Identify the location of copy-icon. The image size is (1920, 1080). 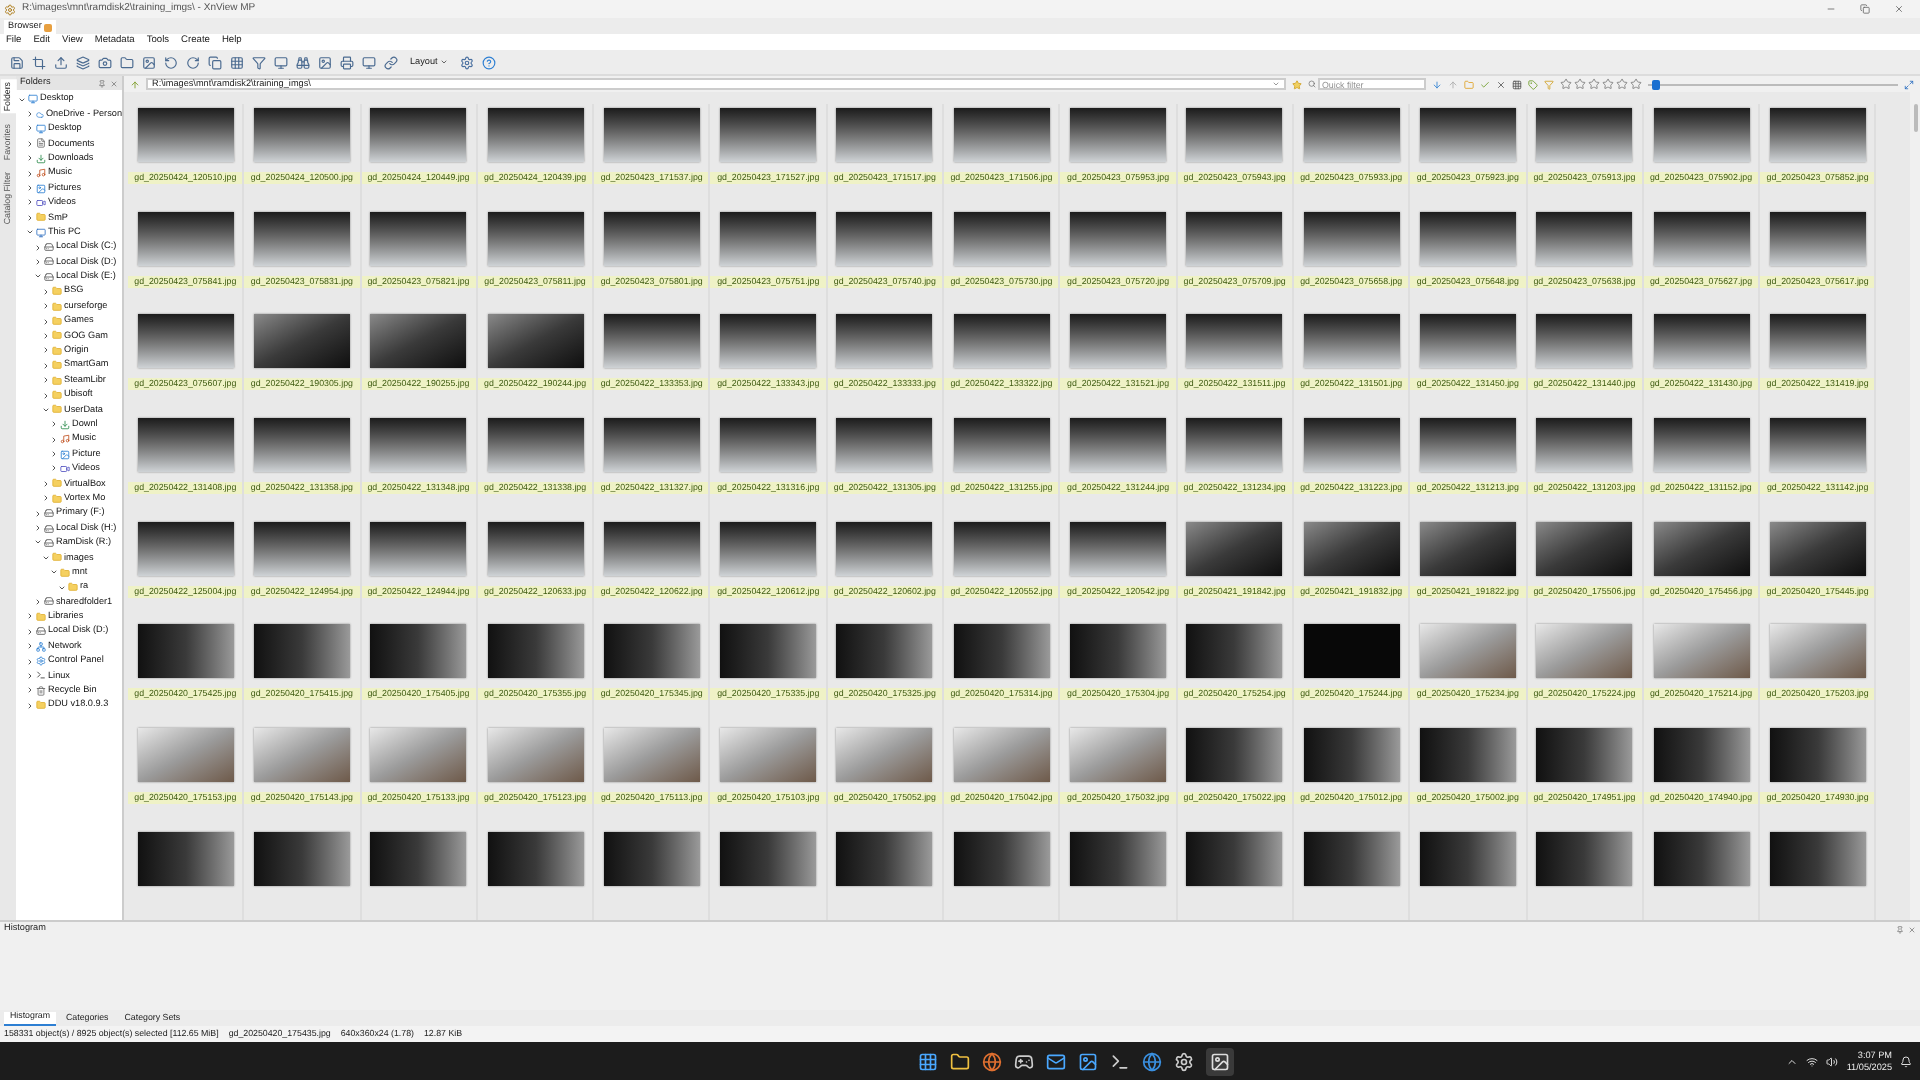
(215, 62).